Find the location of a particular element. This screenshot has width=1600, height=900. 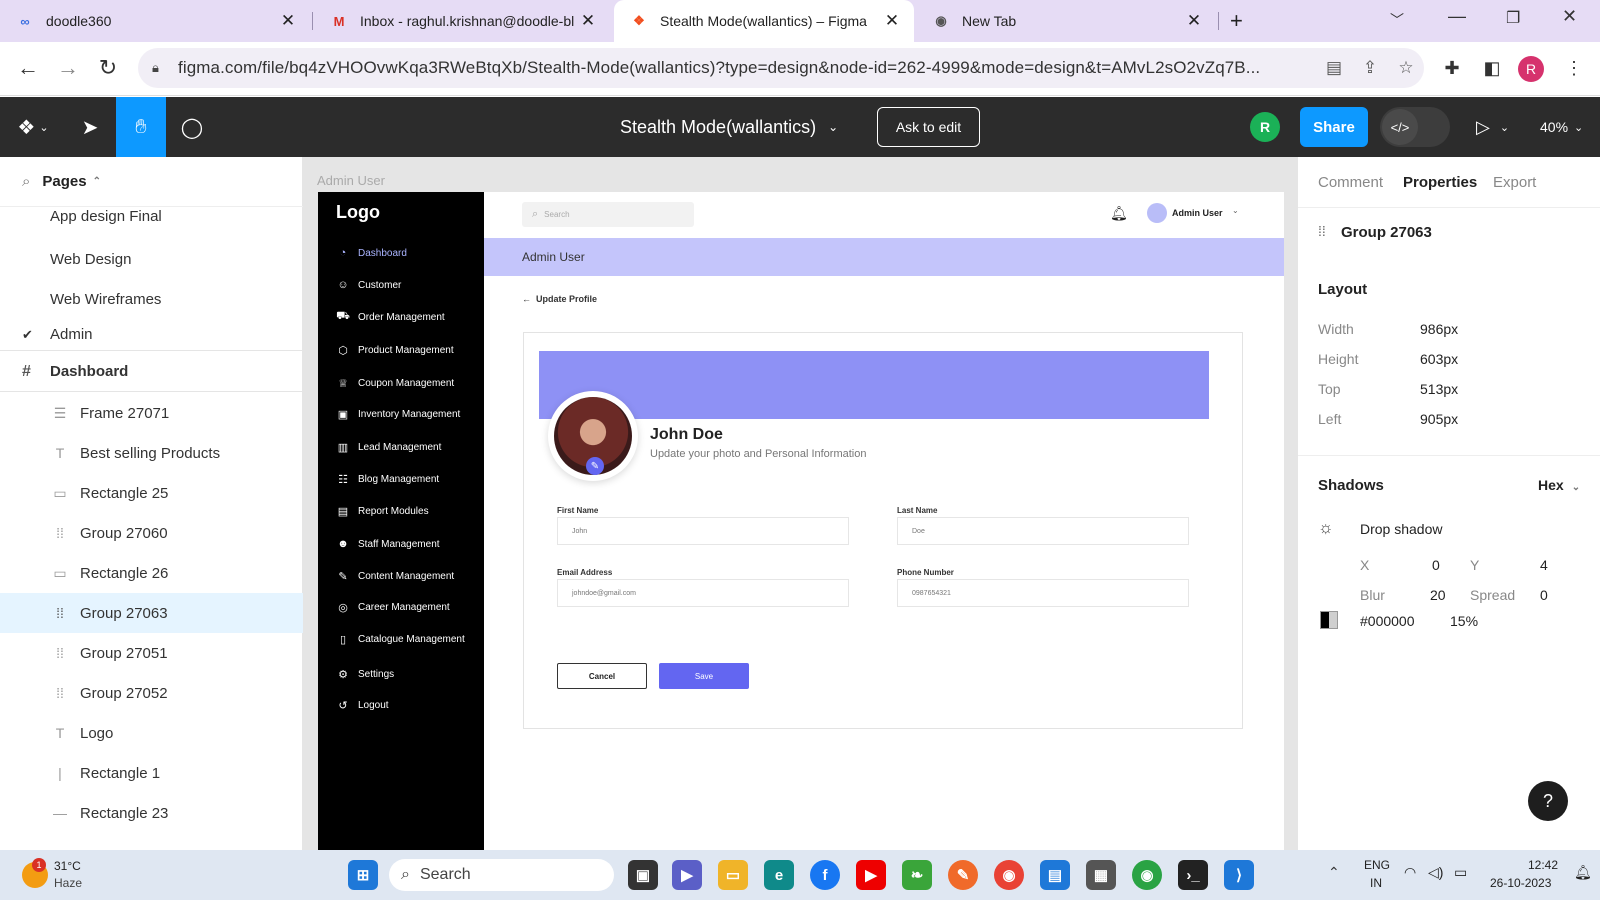

volume-icon: ◁) is located at coordinates (1435, 872).